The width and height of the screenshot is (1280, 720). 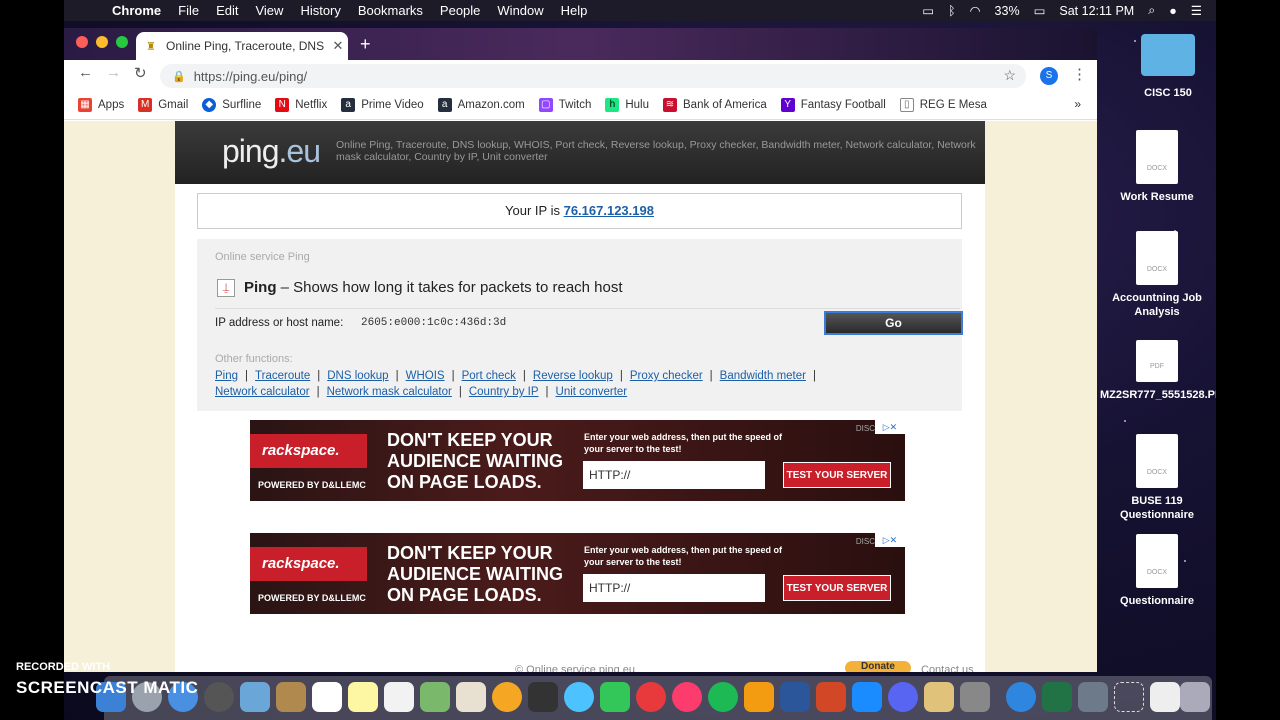 I want to click on photos-icon, so click(x=471, y=697).